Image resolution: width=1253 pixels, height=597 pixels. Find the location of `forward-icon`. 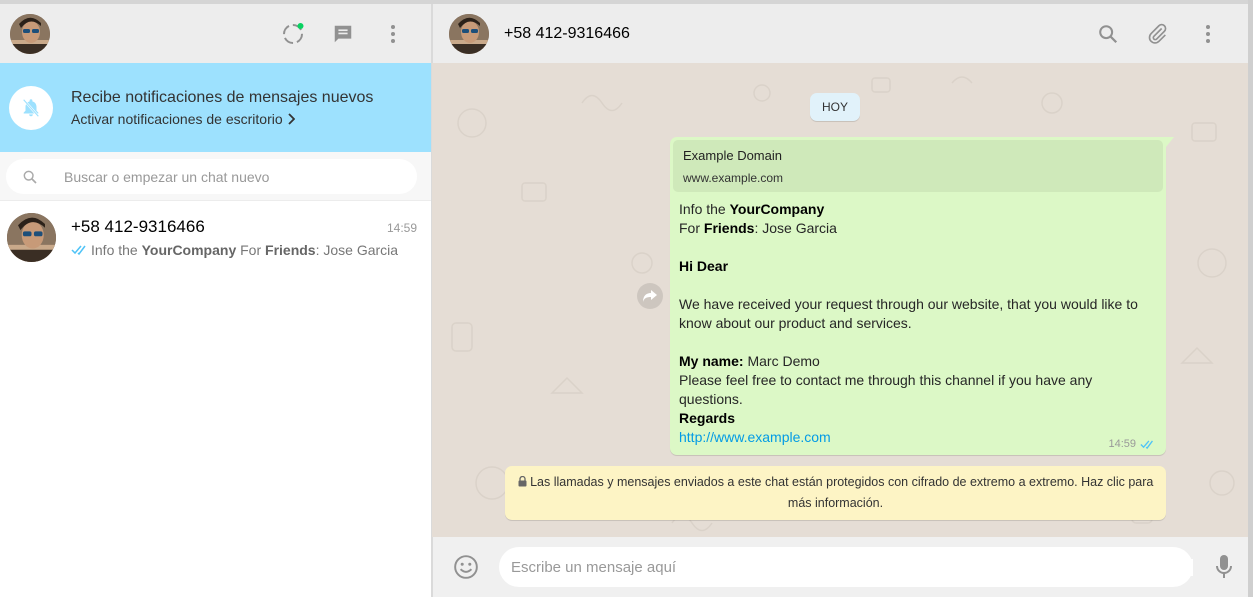

forward-icon is located at coordinates (650, 296).